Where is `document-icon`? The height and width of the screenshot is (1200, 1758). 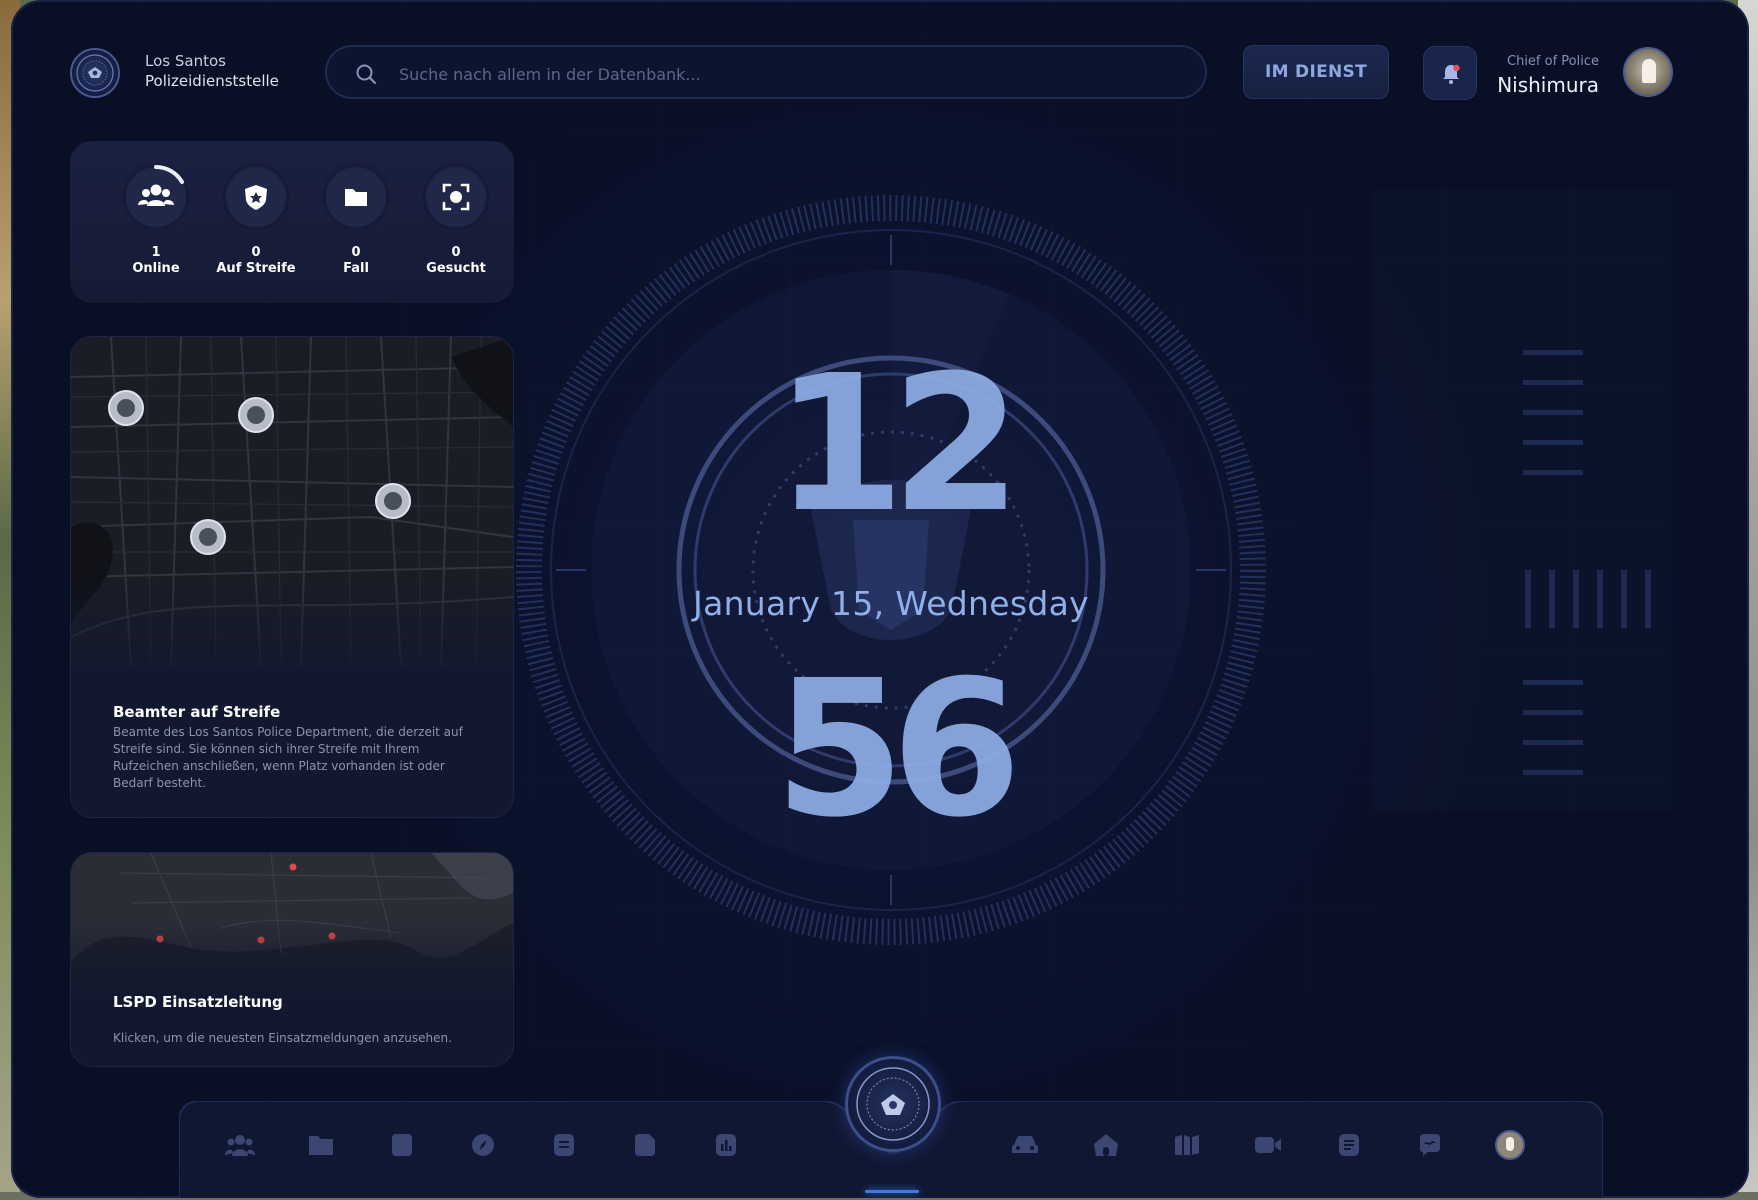
document-icon is located at coordinates (564, 1145).